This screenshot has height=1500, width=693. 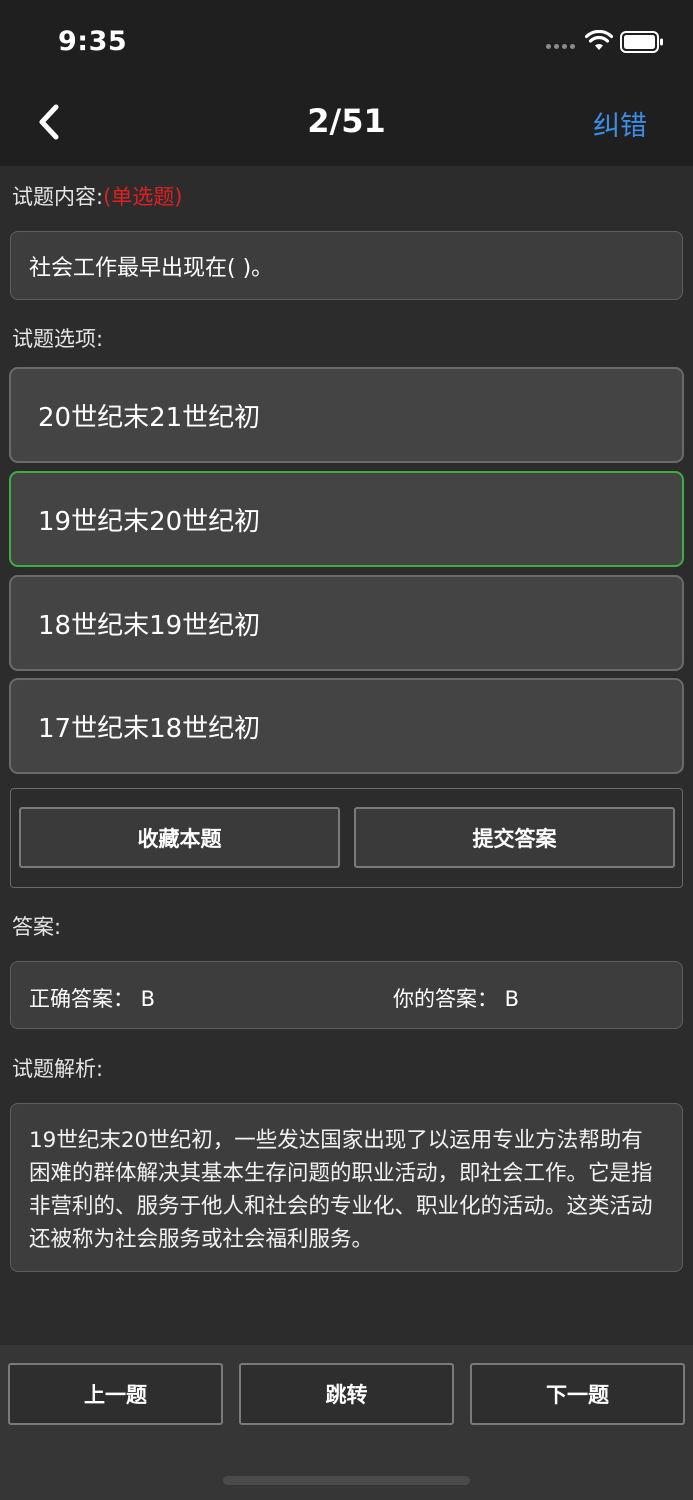 What do you see at coordinates (456, 999) in the screenshot?
I see `your-answer: 你的答案： B` at bounding box center [456, 999].